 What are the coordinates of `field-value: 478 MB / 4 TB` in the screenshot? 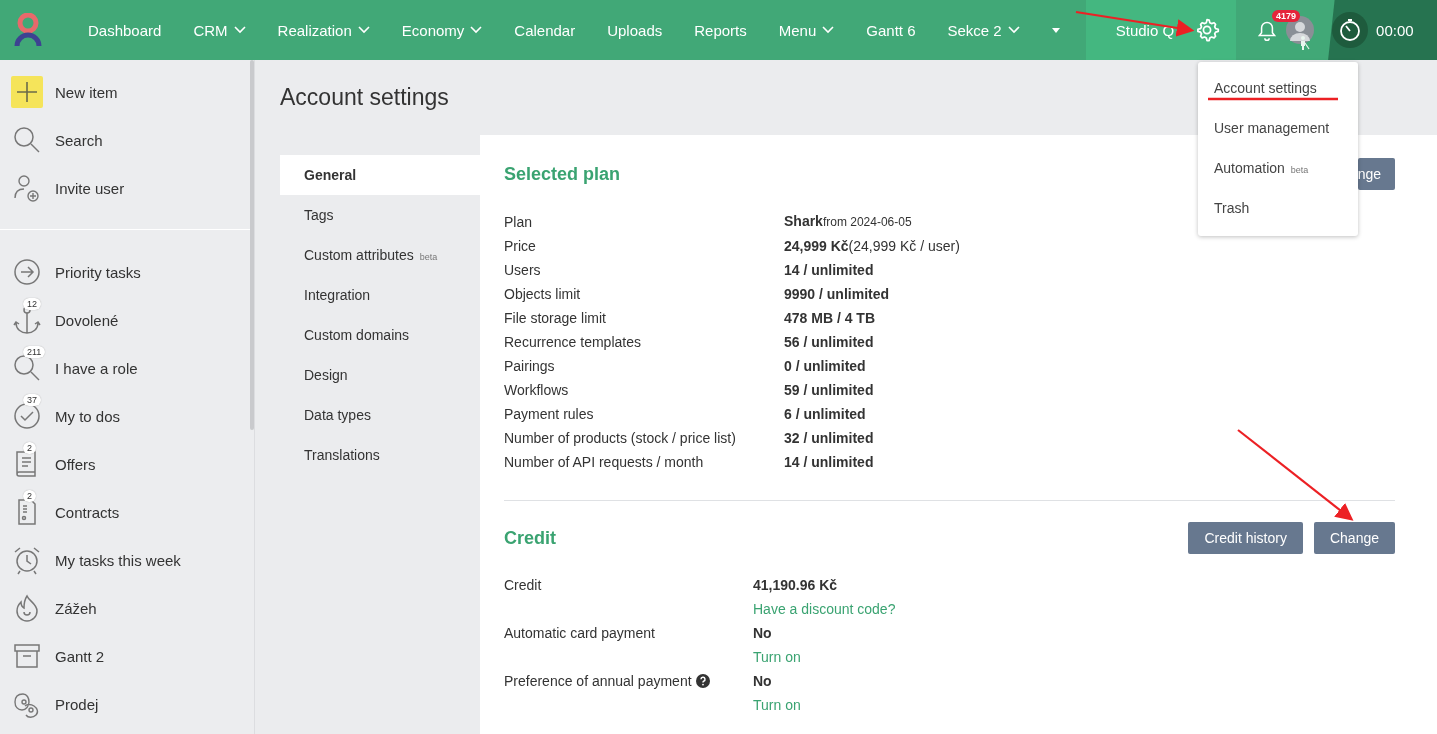 It's located at (830, 318).